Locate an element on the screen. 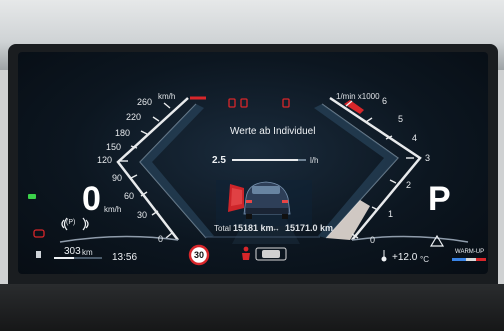  center-title: Werte ab Individuel is located at coordinates (273, 131).